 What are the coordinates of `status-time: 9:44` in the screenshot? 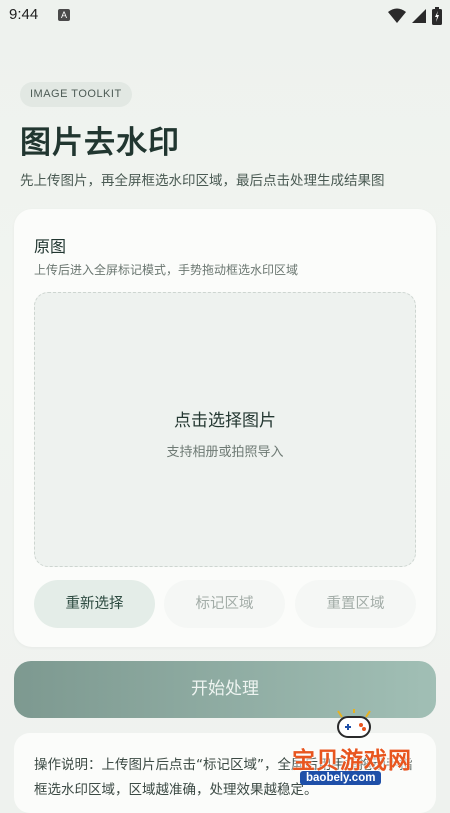 It's located at (24, 14).